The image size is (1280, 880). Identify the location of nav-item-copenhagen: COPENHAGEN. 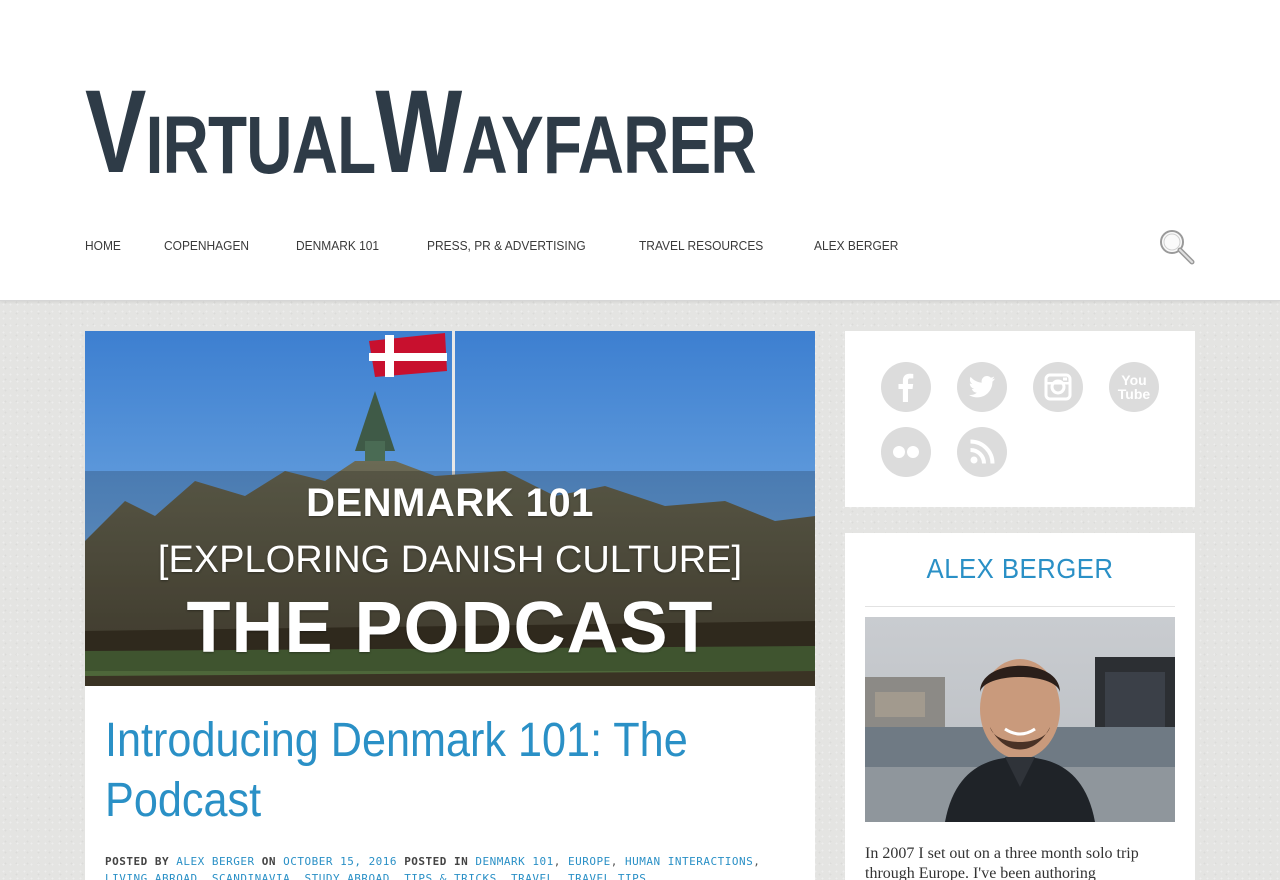
(206, 247).